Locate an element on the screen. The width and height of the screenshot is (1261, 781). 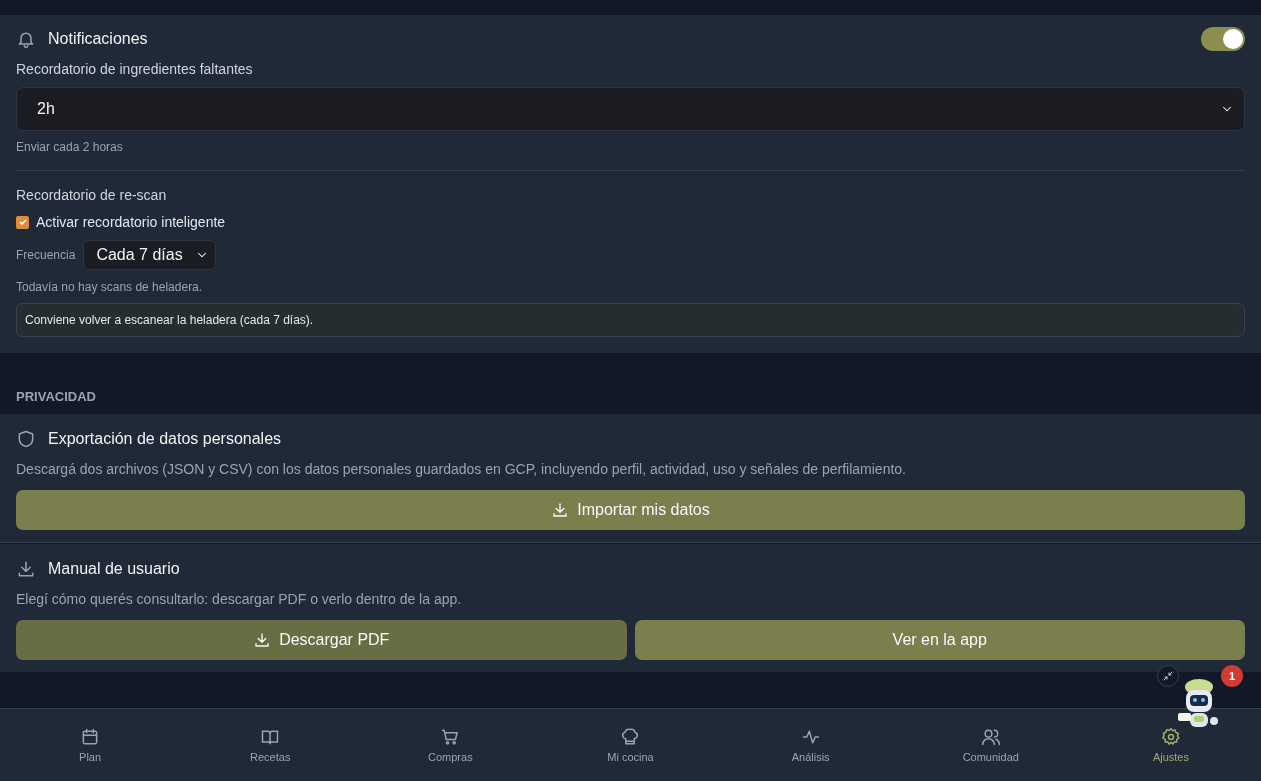
field-hint: Enviar cada 2 horas is located at coordinates (70, 147).